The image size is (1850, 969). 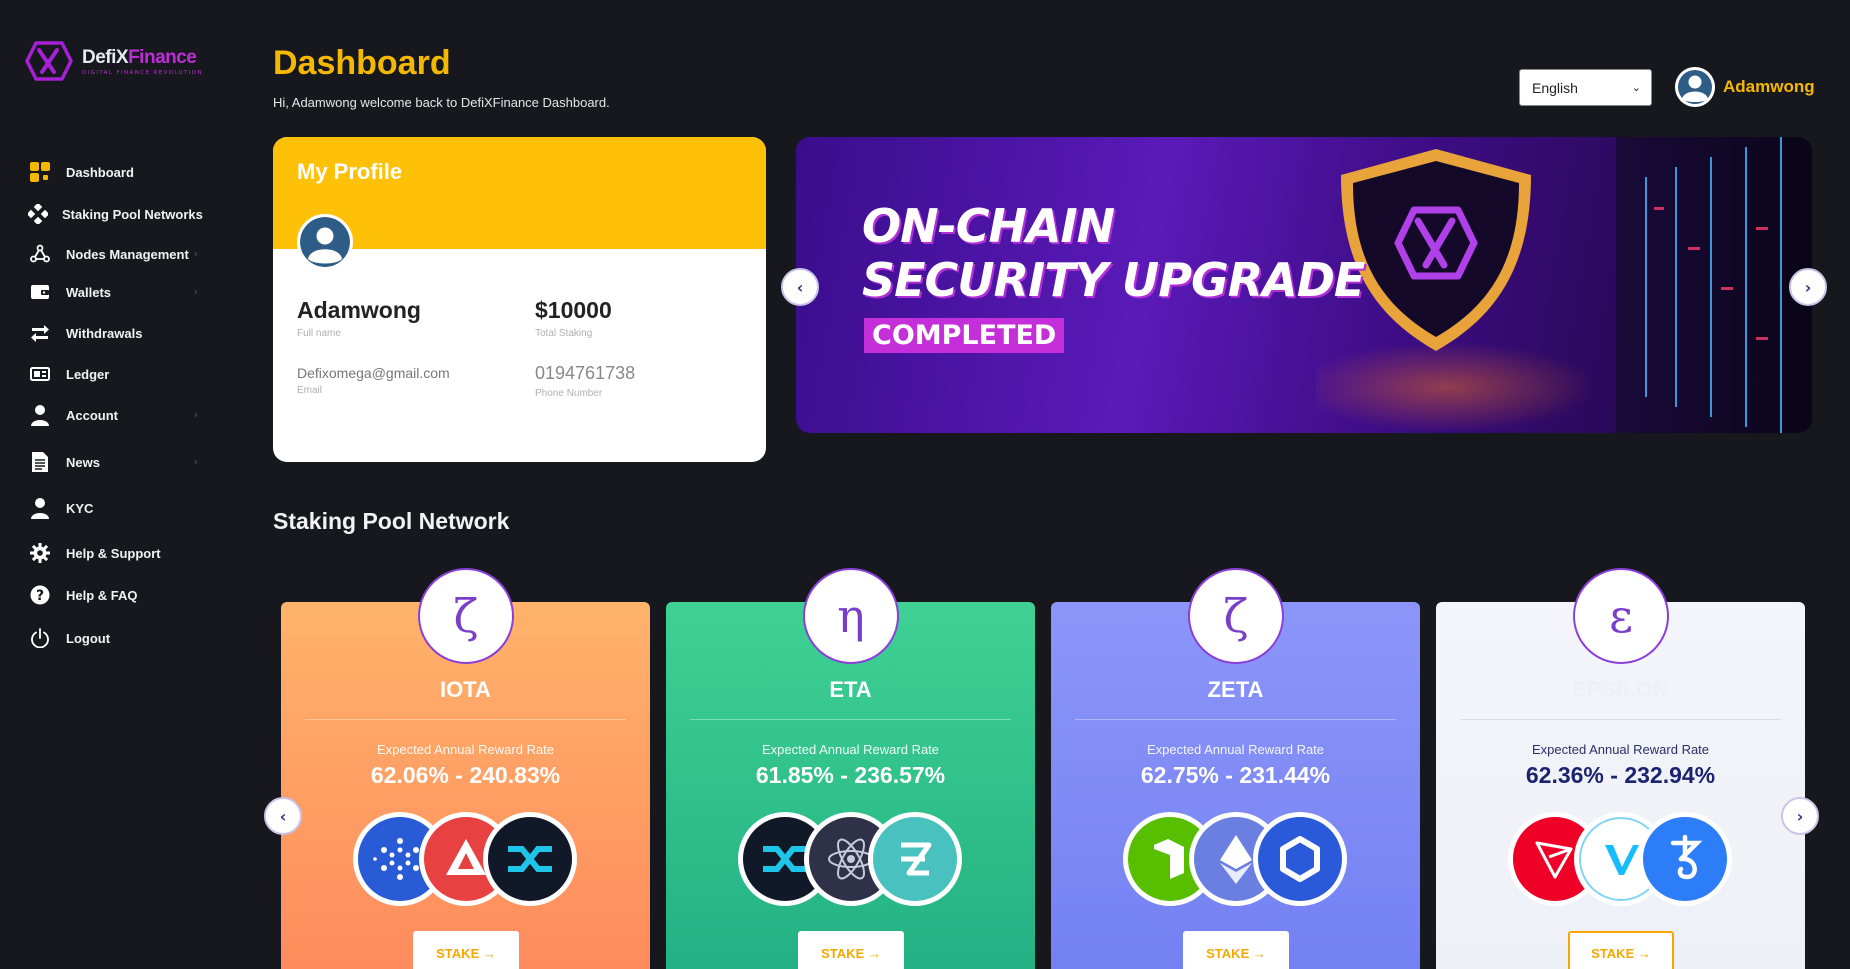 What do you see at coordinates (113, 508) in the screenshot?
I see `sidebar-item-kyc: KYC` at bounding box center [113, 508].